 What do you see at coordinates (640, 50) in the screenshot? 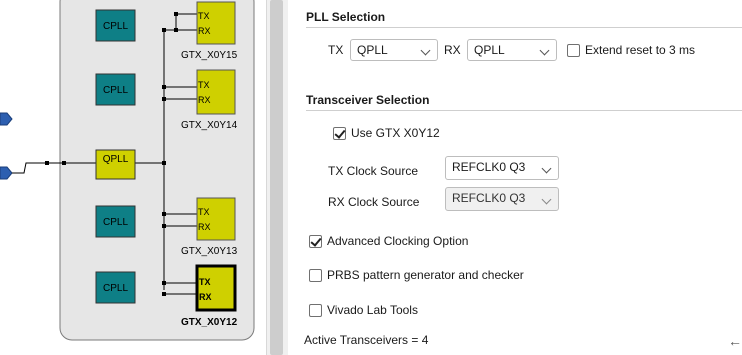
I see `extend-reset-label: Extend reset to 3 ms` at bounding box center [640, 50].